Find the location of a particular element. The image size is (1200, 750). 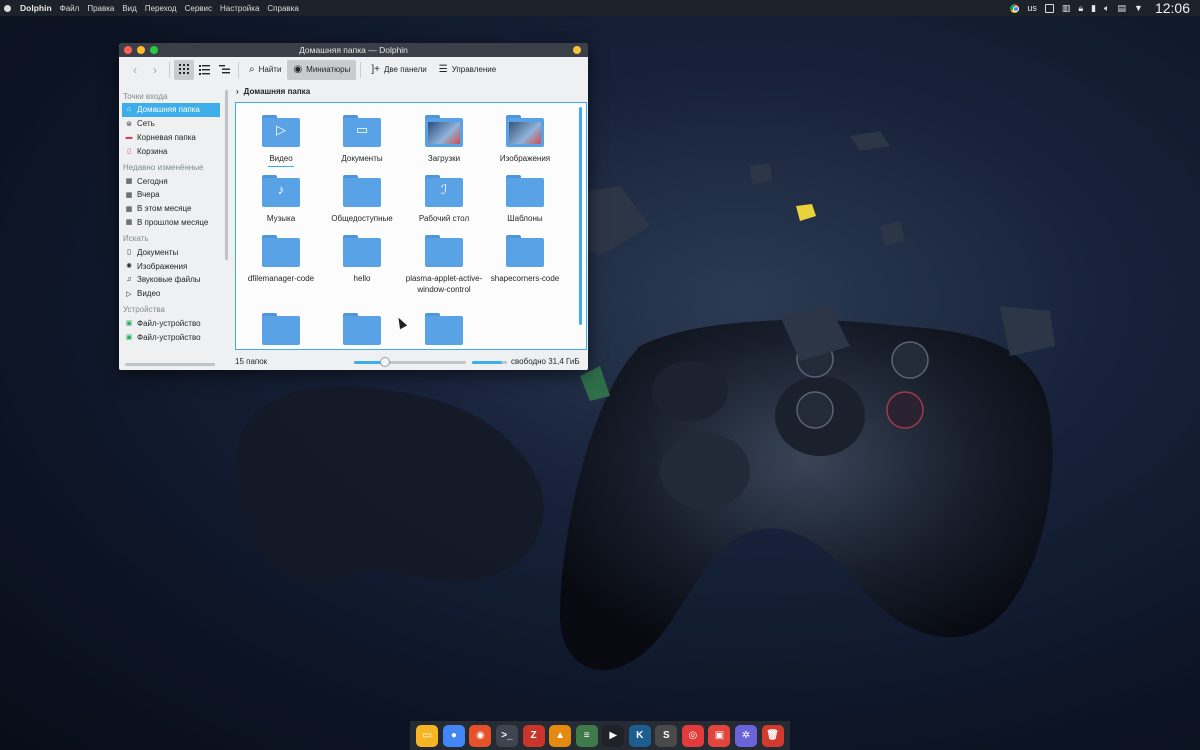

places-item: ▦ В этом месяце is located at coordinates (173, 209).